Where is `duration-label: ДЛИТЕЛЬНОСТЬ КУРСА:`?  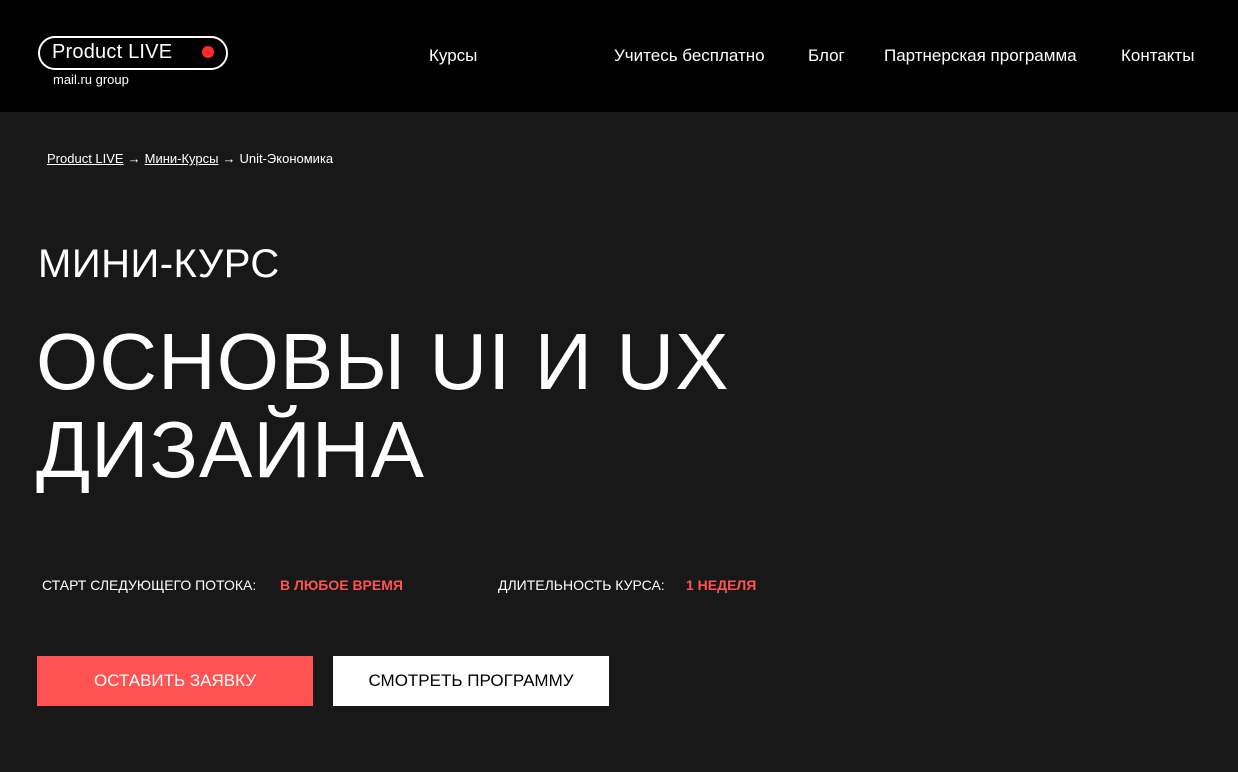 duration-label: ДЛИТЕЛЬНОСТЬ КУРСА: is located at coordinates (581, 585).